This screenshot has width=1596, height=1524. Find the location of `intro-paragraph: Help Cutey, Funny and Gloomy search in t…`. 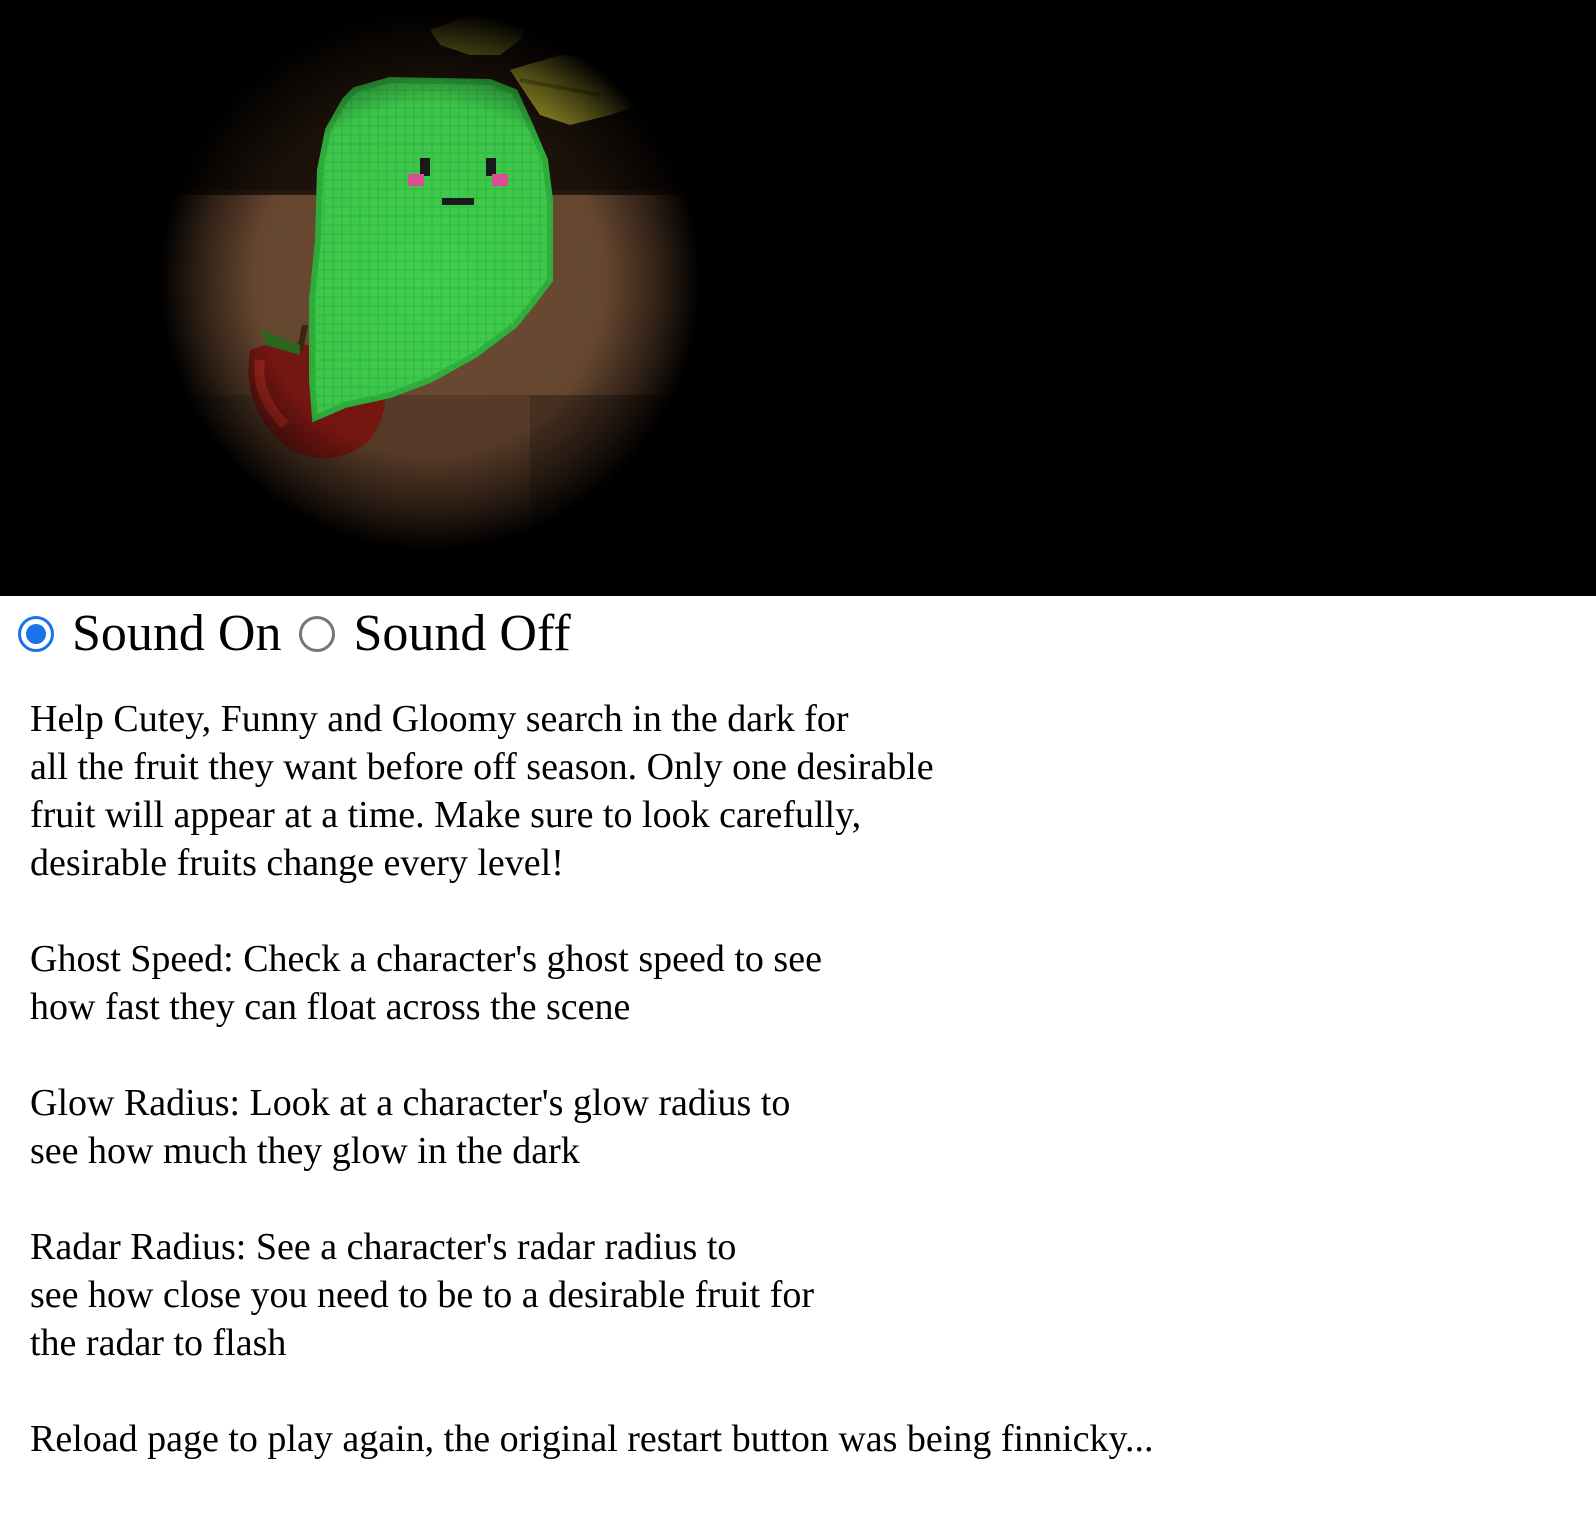

intro-paragraph: Help Cutey, Funny and Gloomy search in t… is located at coordinates (780, 791).